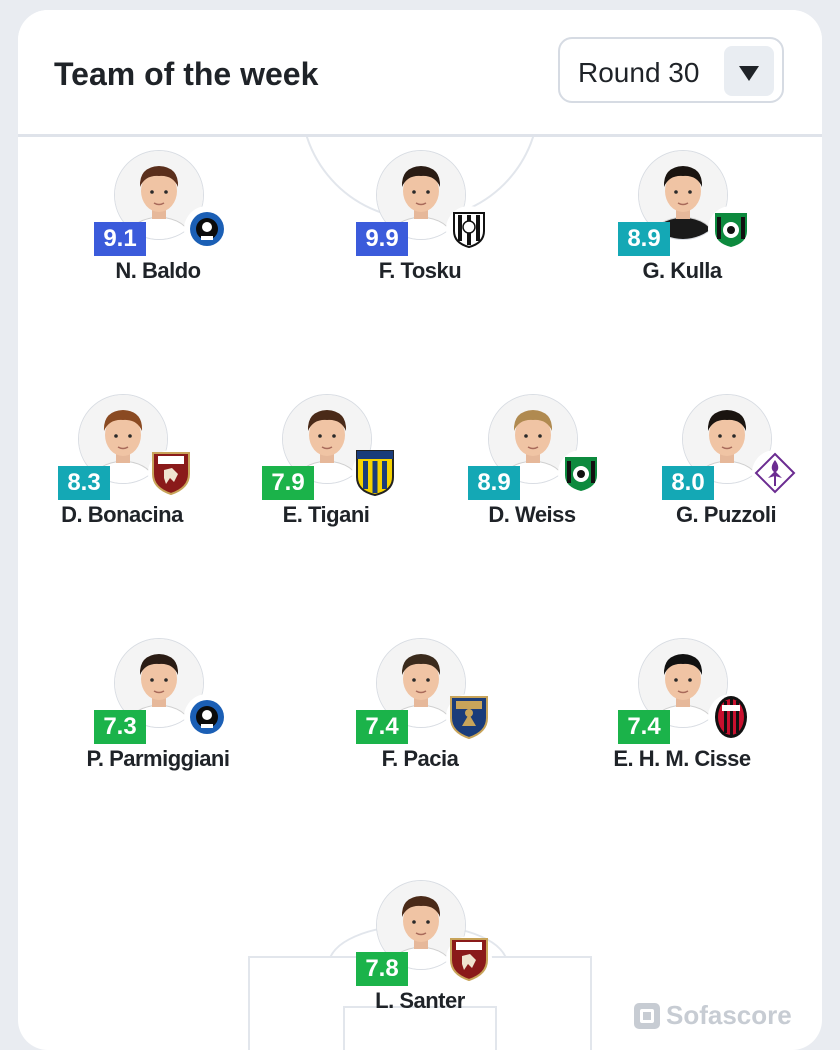 Image resolution: width=840 pixels, height=1050 pixels. What do you see at coordinates (158, 713) in the screenshot?
I see `player-card: 7.3 P. Parmiggiani` at bounding box center [158, 713].